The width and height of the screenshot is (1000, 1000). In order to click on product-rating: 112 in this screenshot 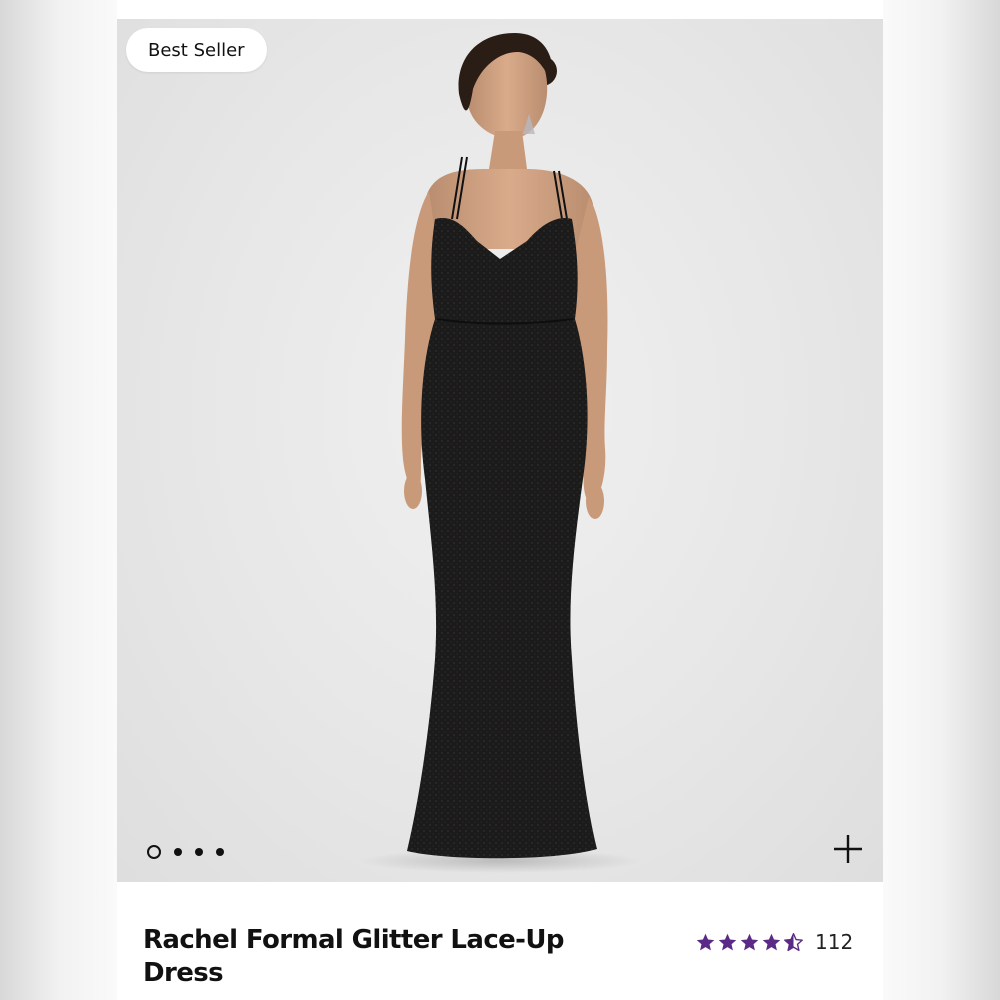, I will do `click(774, 942)`.